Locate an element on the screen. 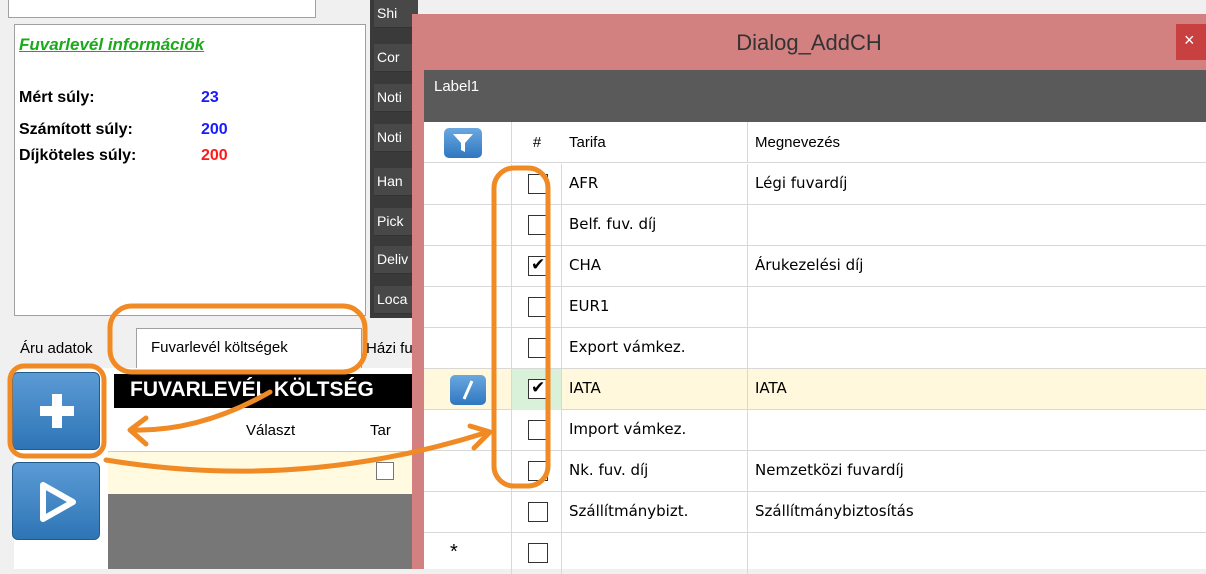 Image resolution: width=1206 pixels, height=574 pixels. megnevezes-cell: Árukezelési díj is located at coordinates (977, 266).